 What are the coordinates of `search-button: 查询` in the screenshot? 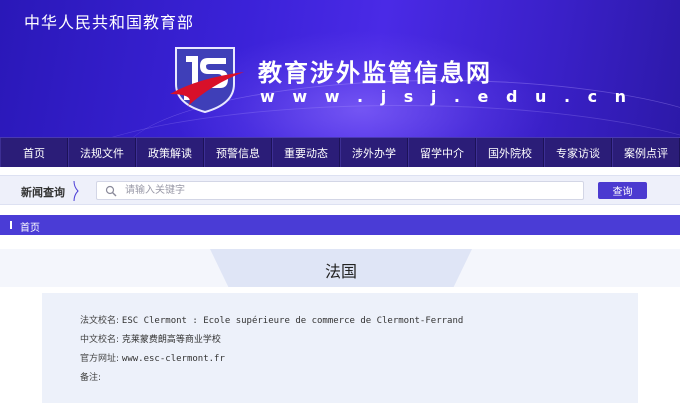 It's located at (622, 190).